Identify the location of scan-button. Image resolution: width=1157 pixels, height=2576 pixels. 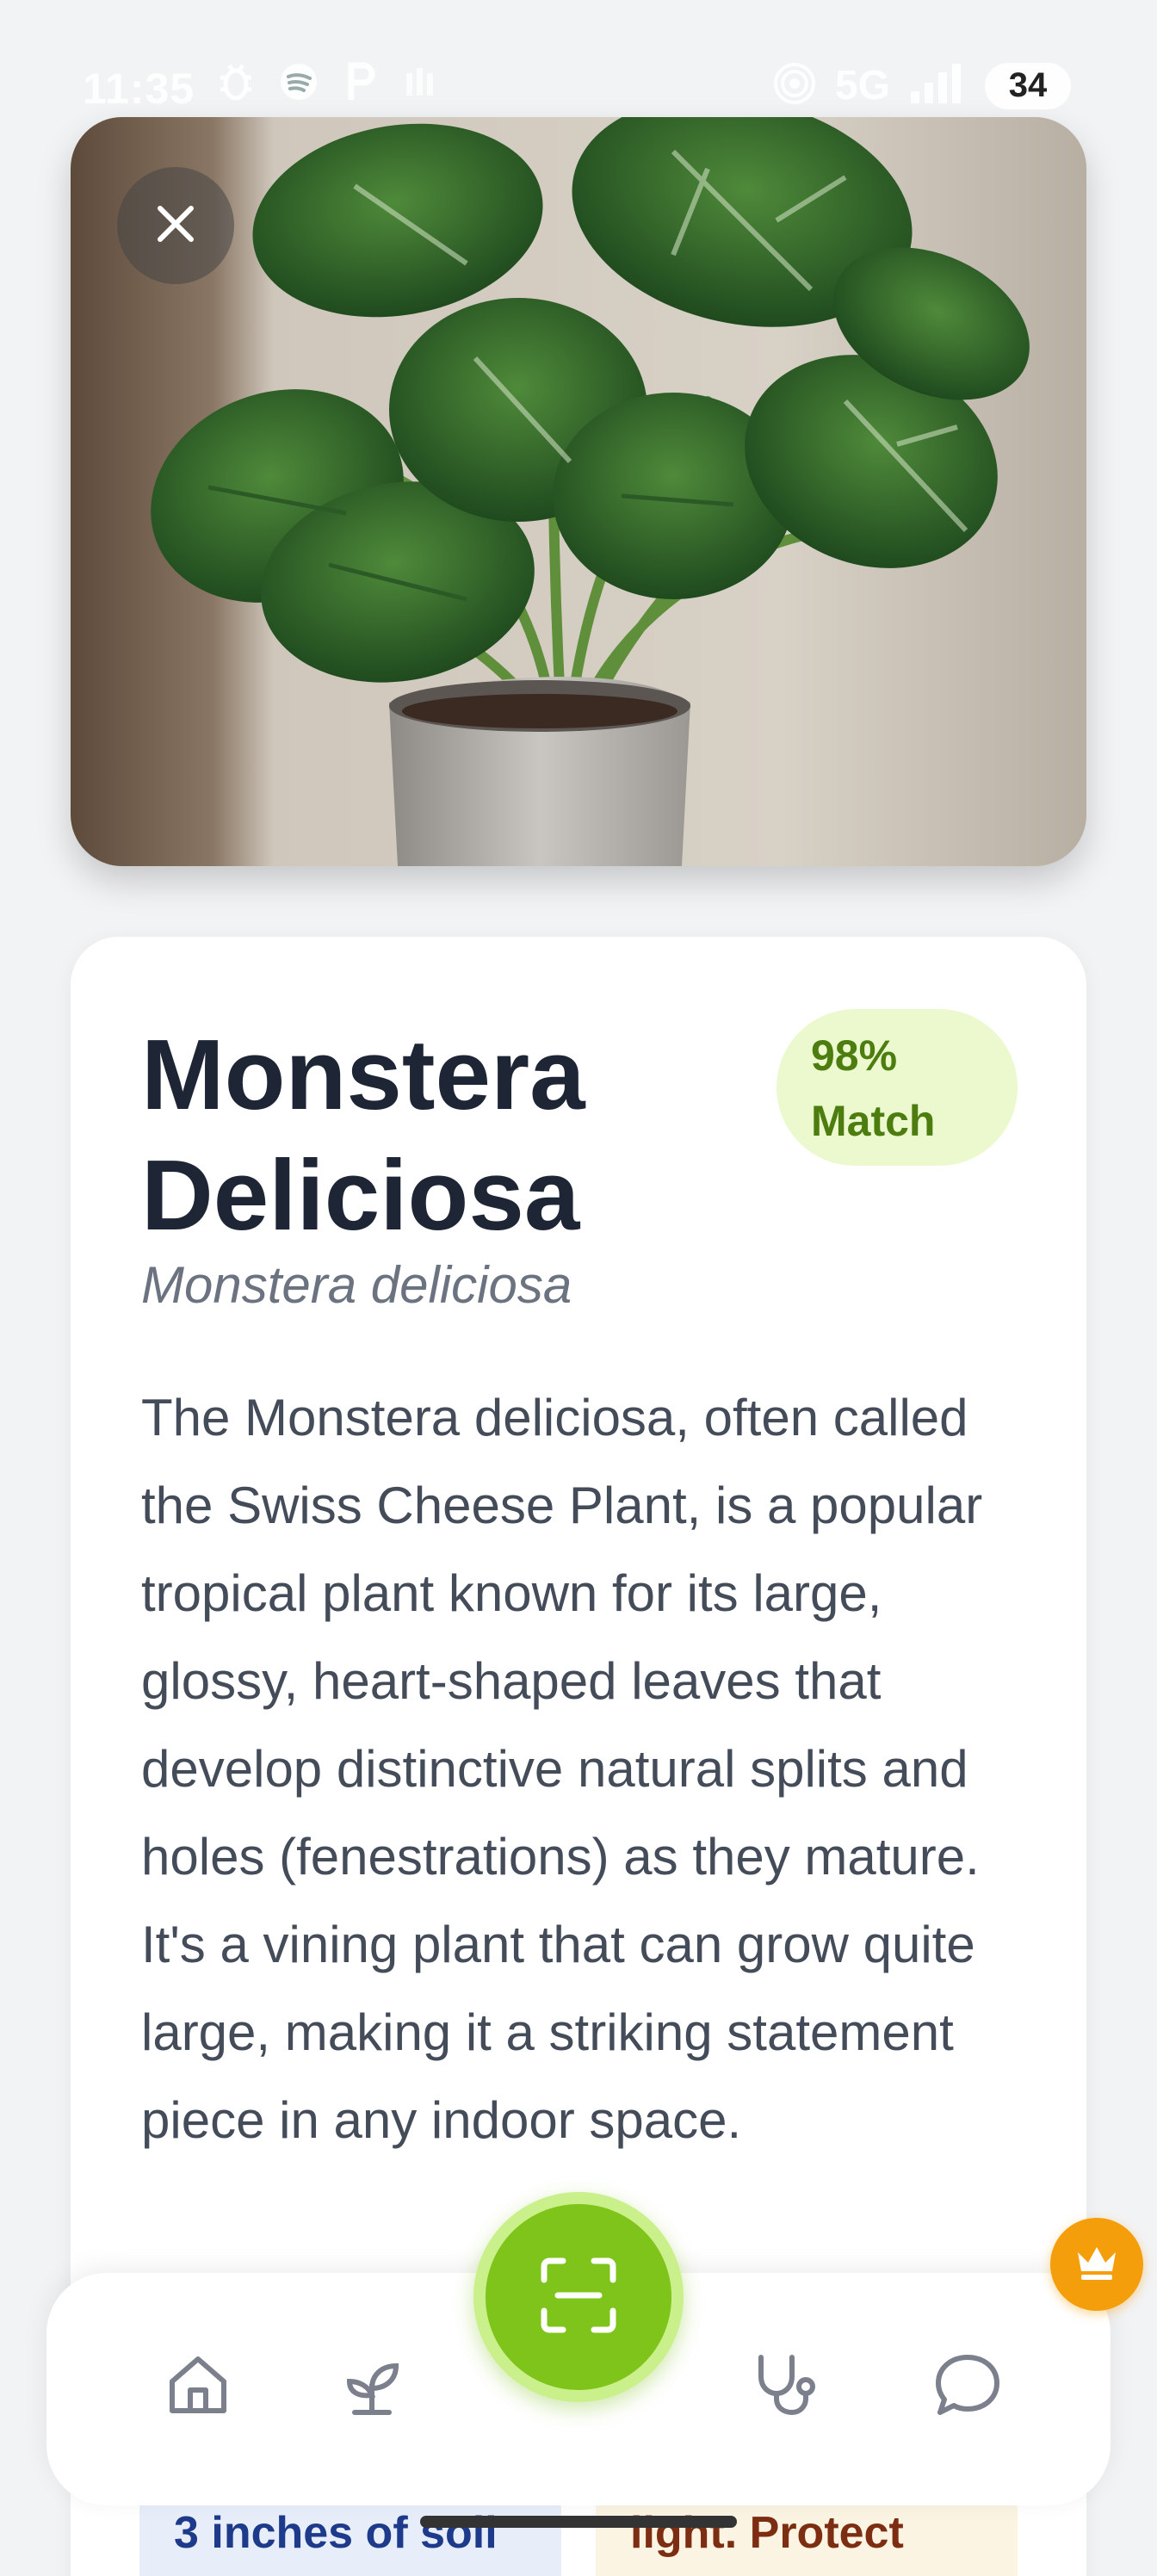
(579, 2297).